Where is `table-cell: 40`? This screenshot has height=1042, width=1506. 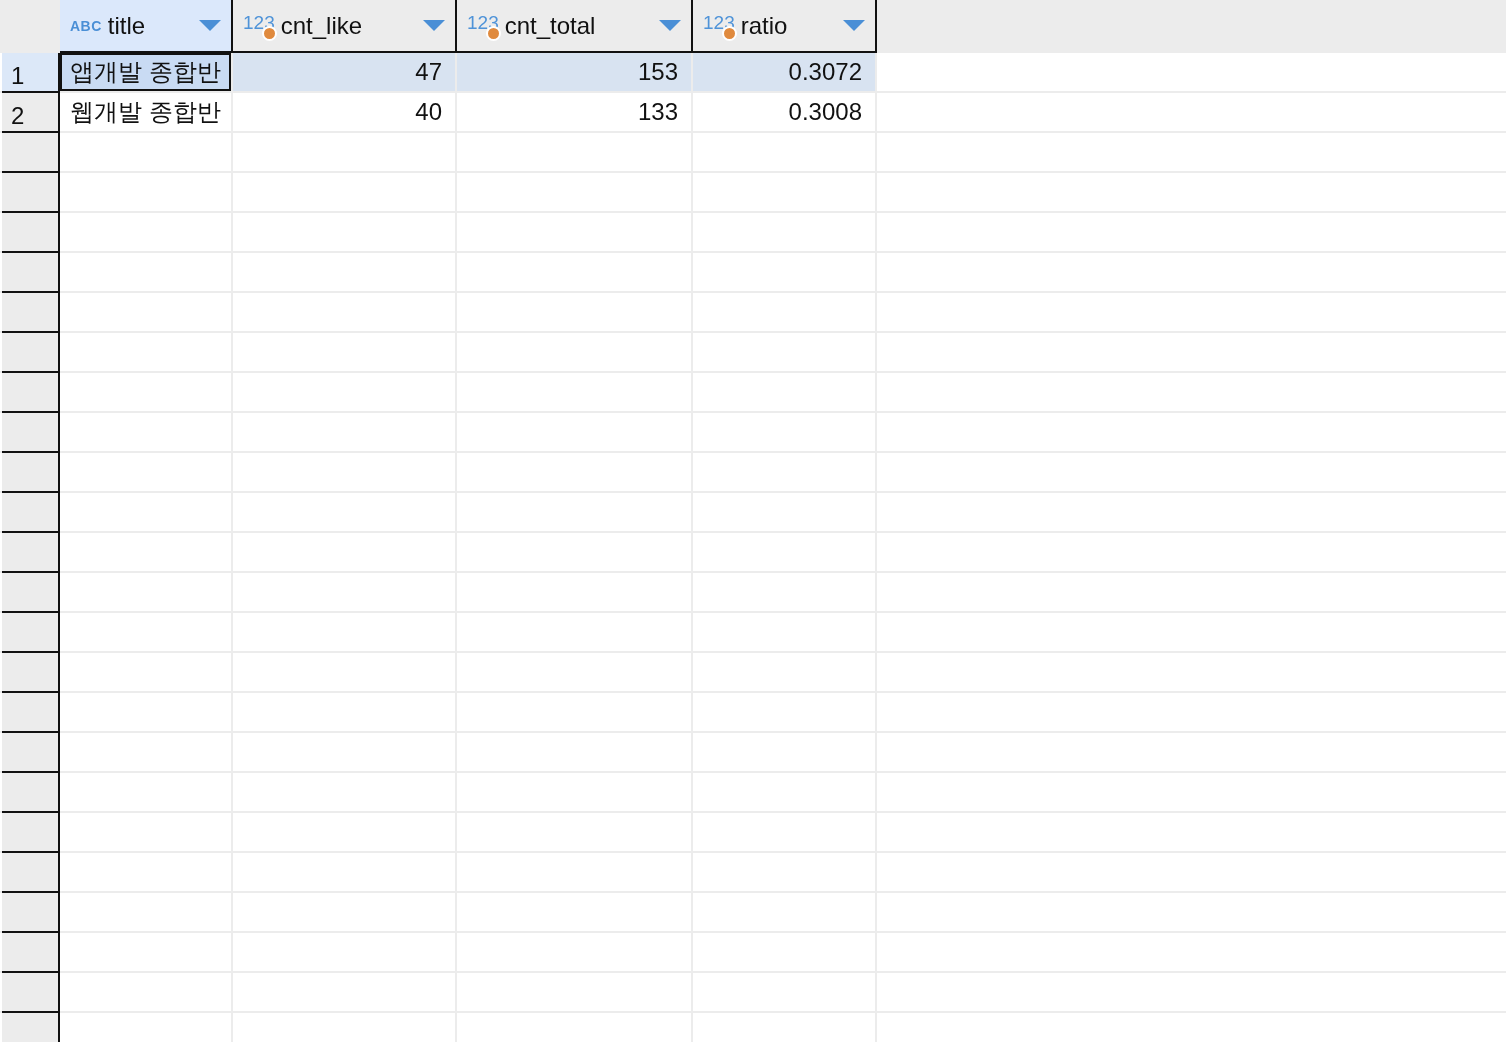 table-cell: 40 is located at coordinates (345, 113).